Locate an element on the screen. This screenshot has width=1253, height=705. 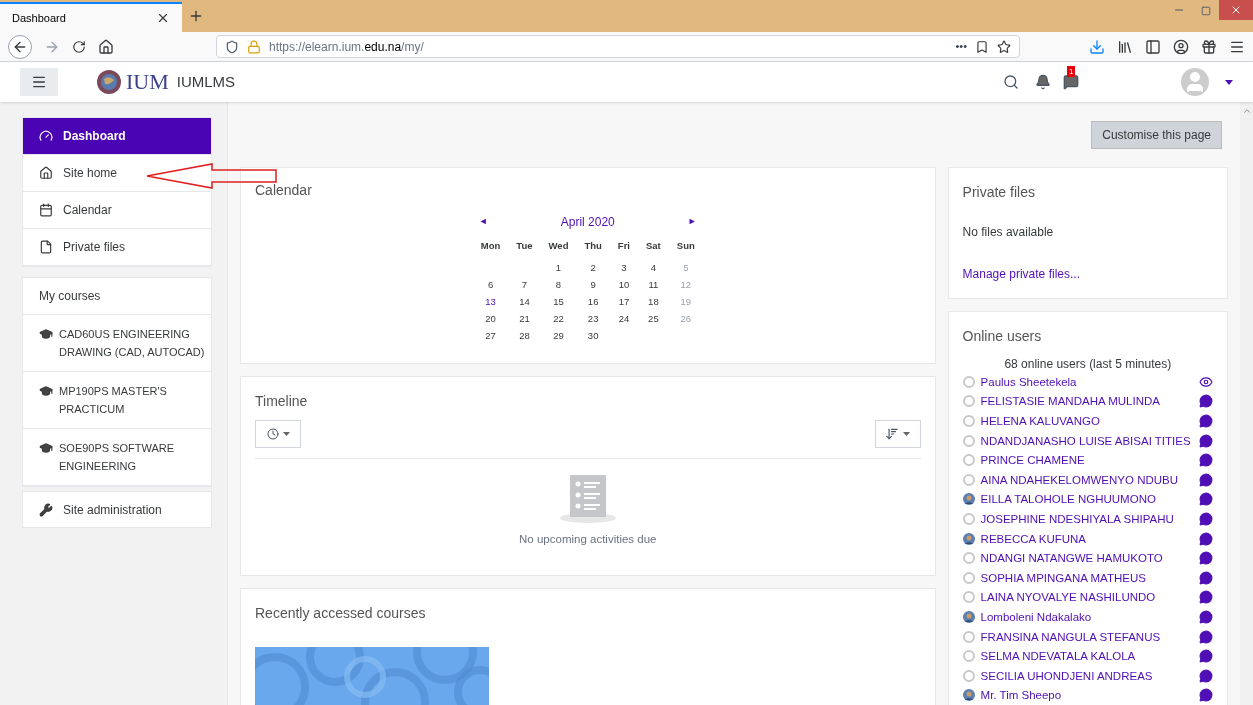
user-link: Mr. Tim Sheepo is located at coordinates (1086, 695).